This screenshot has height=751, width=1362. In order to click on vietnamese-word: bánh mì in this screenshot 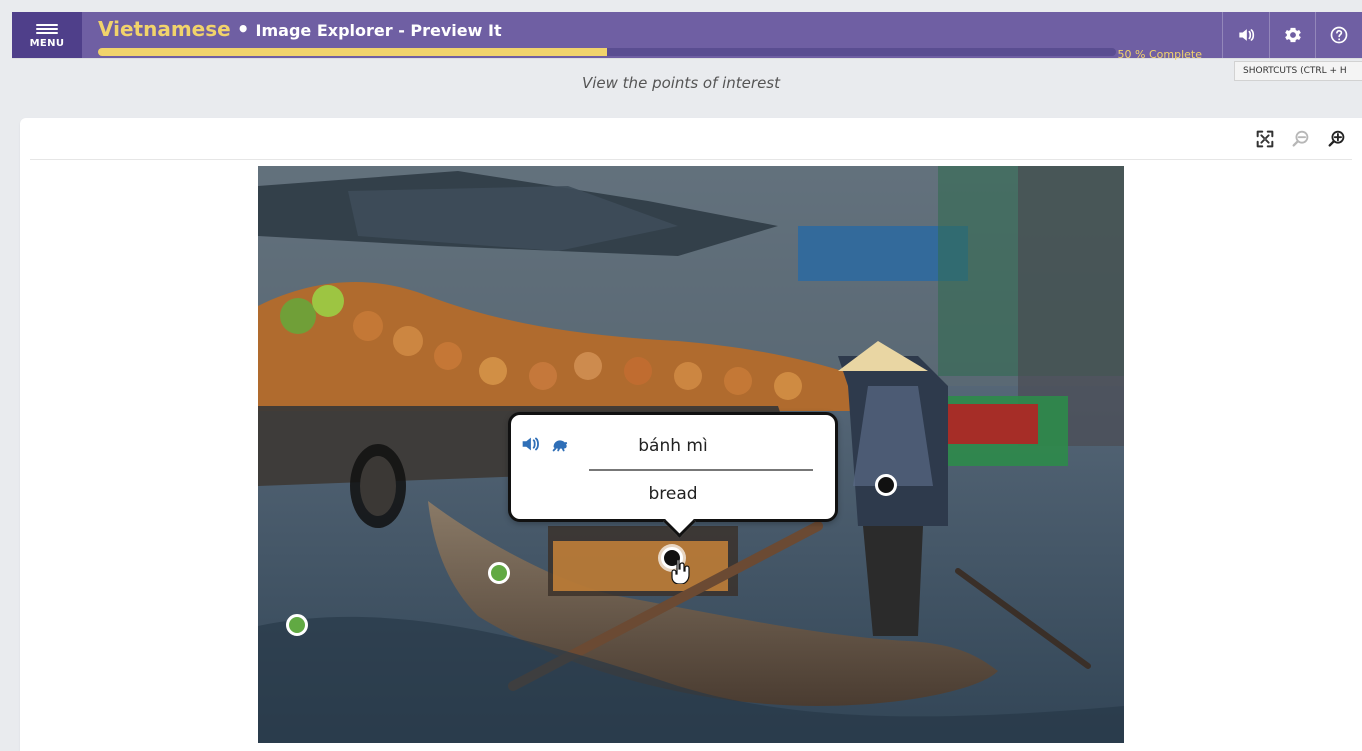, I will do `click(673, 446)`.